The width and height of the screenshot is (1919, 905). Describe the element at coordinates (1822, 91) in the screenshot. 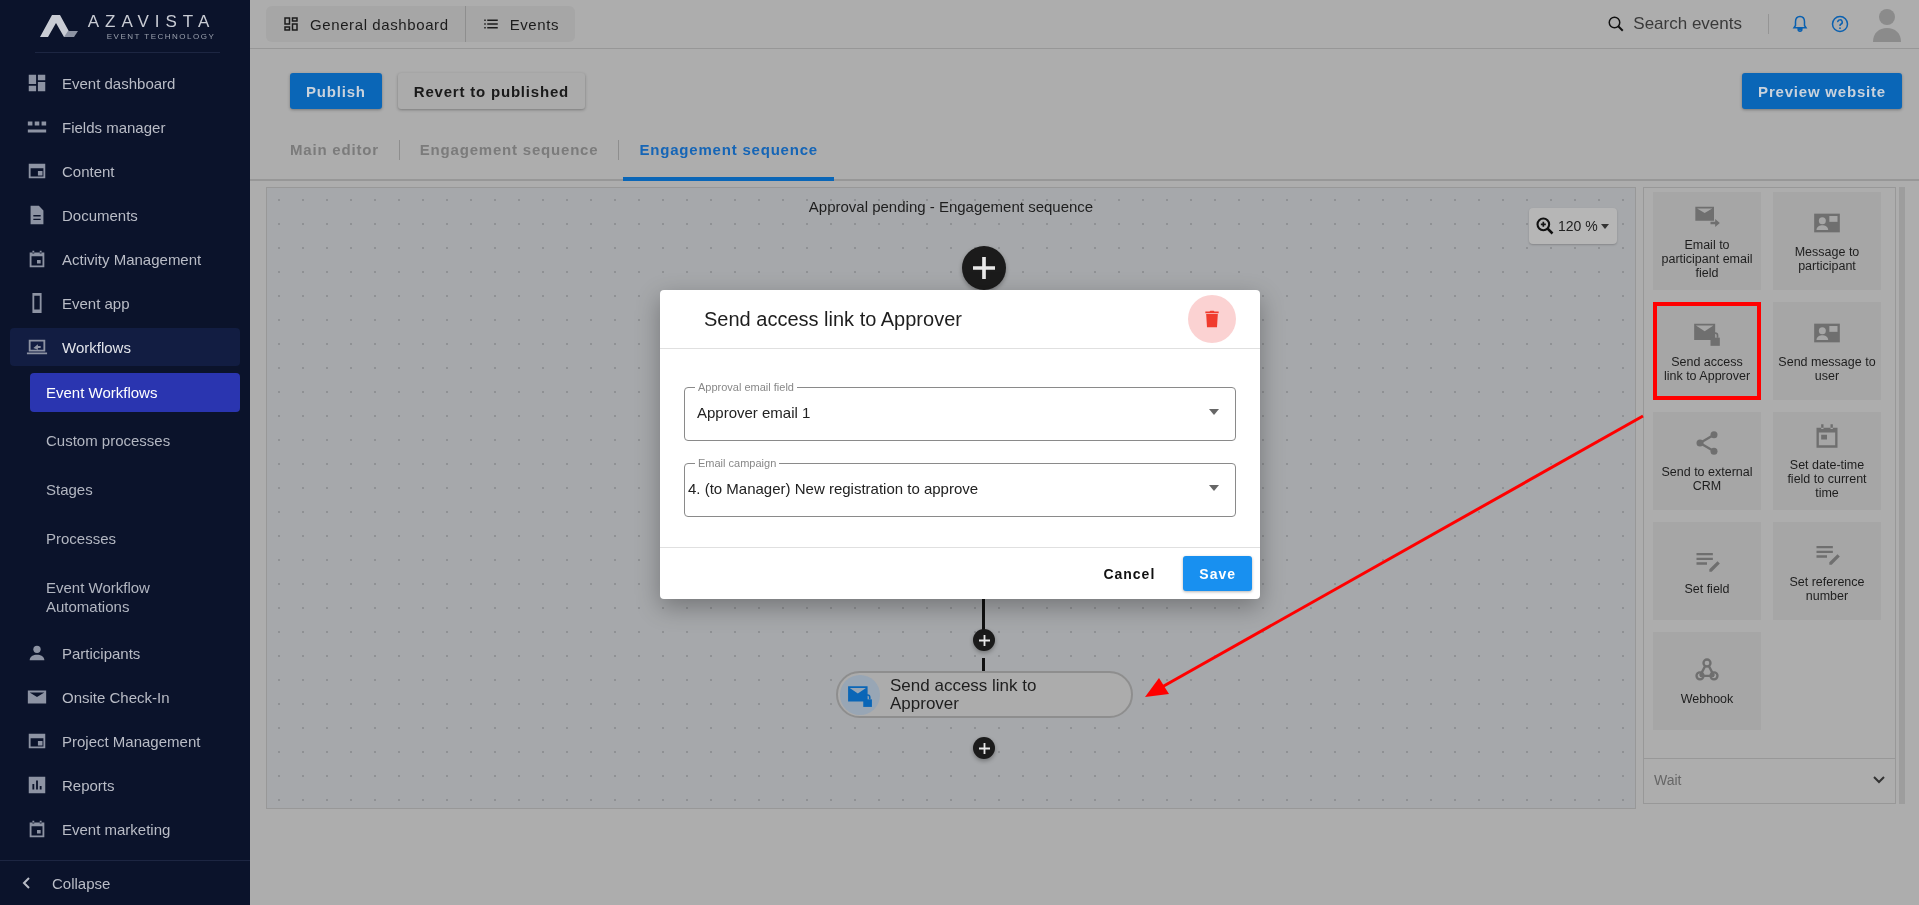

I see `preview-website-button: Preview website` at that location.